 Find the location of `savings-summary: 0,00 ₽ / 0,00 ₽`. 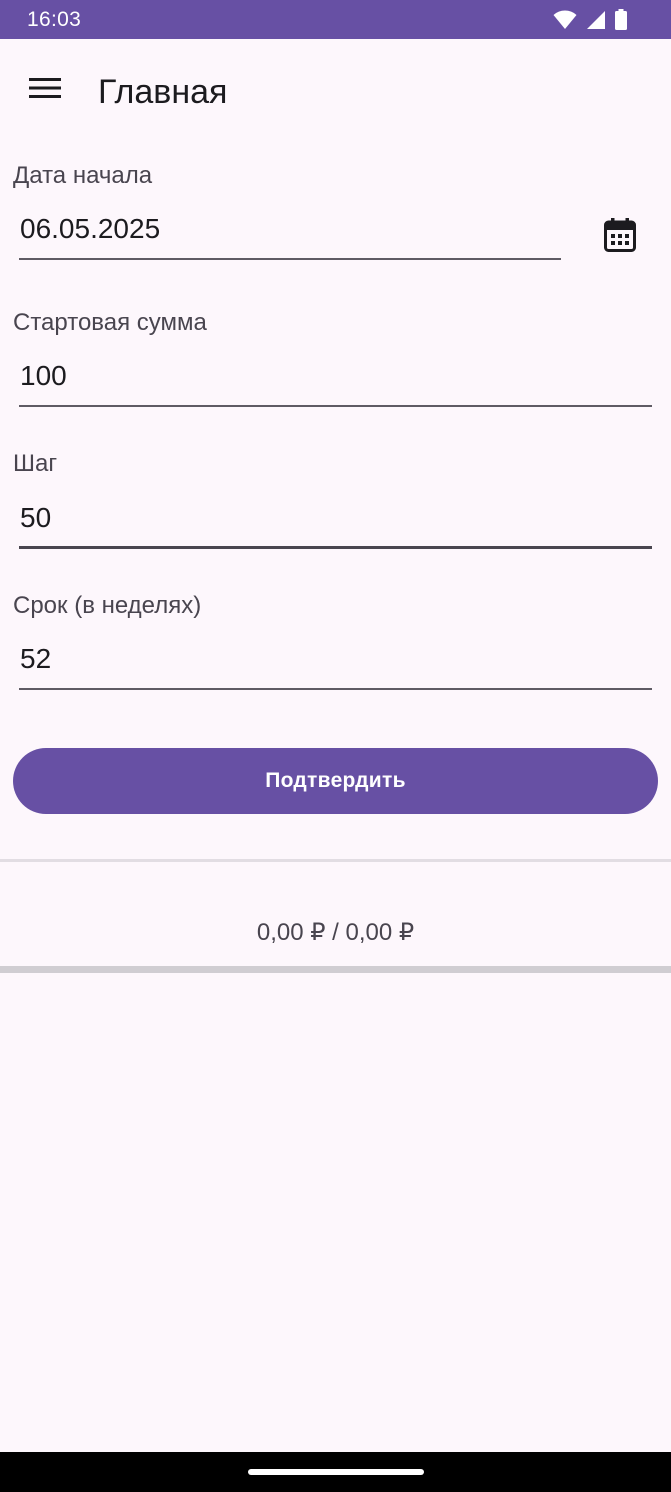

savings-summary: 0,00 ₽ / 0,00 ₽ is located at coordinates (335, 932).